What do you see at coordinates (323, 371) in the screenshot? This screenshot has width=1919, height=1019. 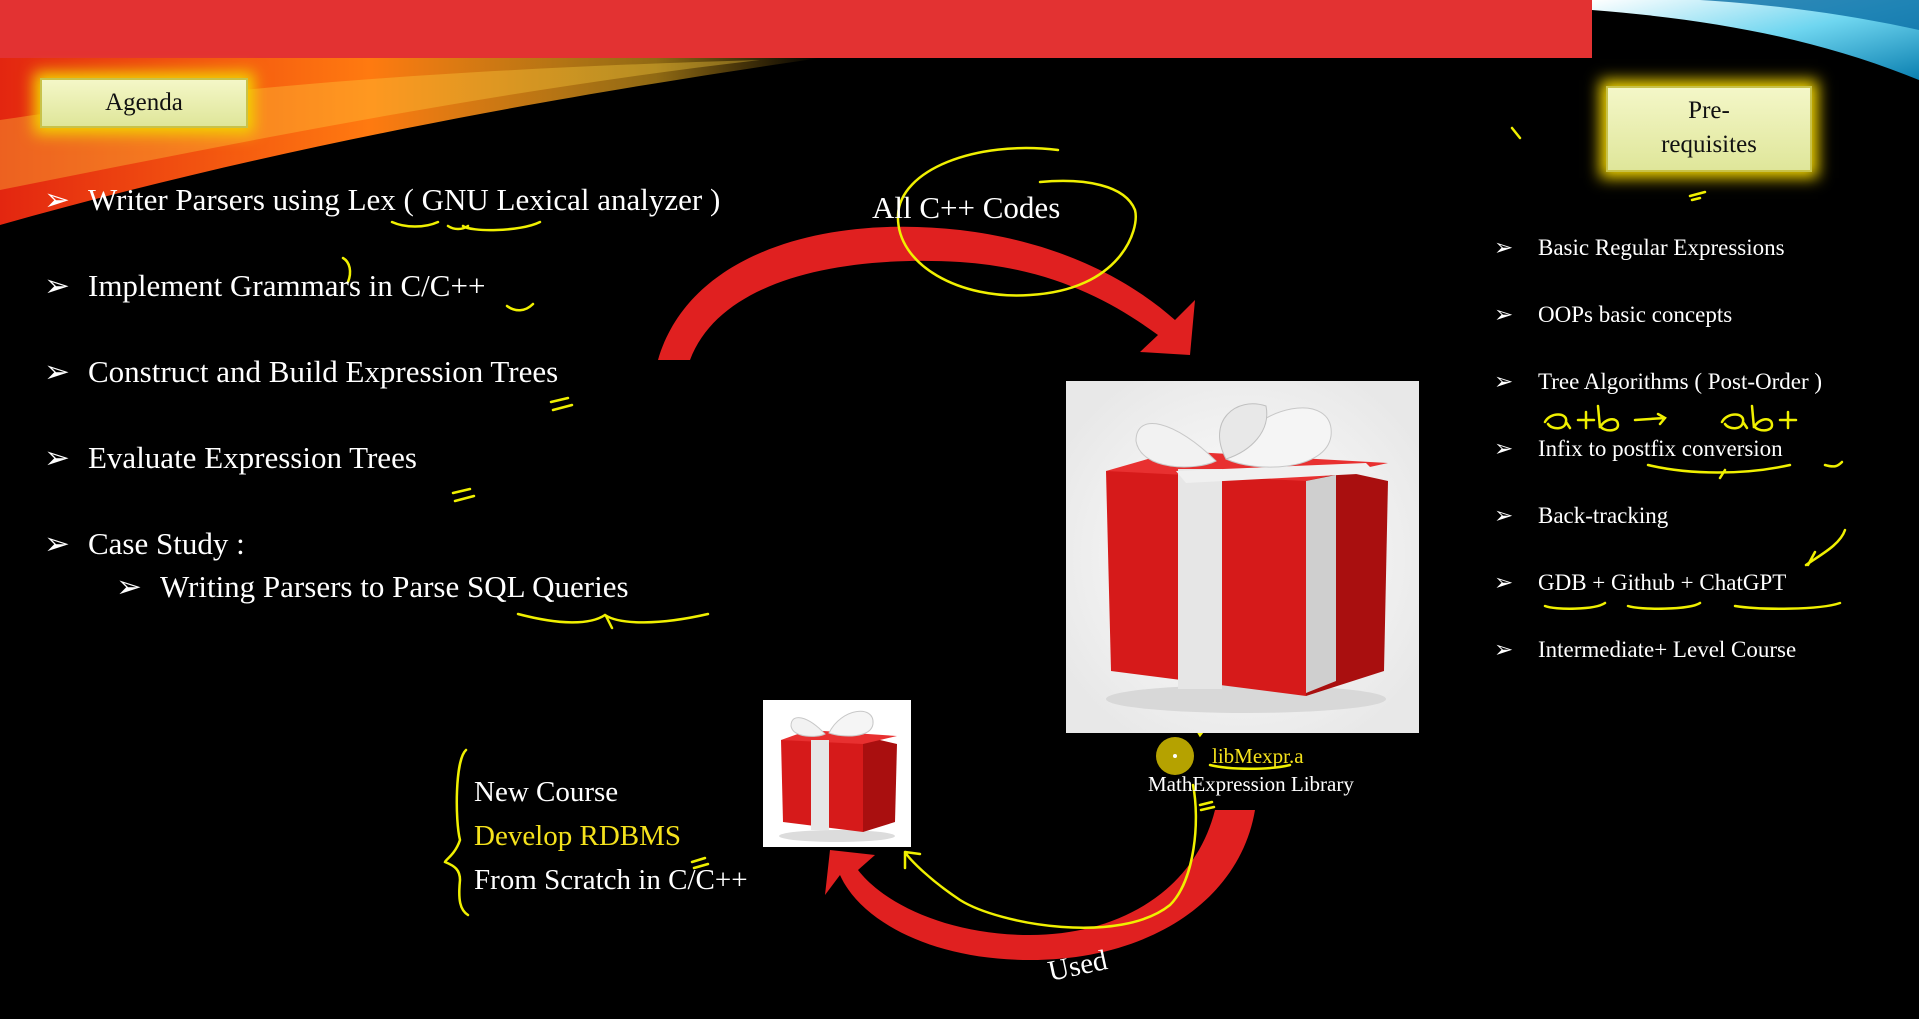 I see `agenda-item-text: Construct and Build Expression Trees` at bounding box center [323, 371].